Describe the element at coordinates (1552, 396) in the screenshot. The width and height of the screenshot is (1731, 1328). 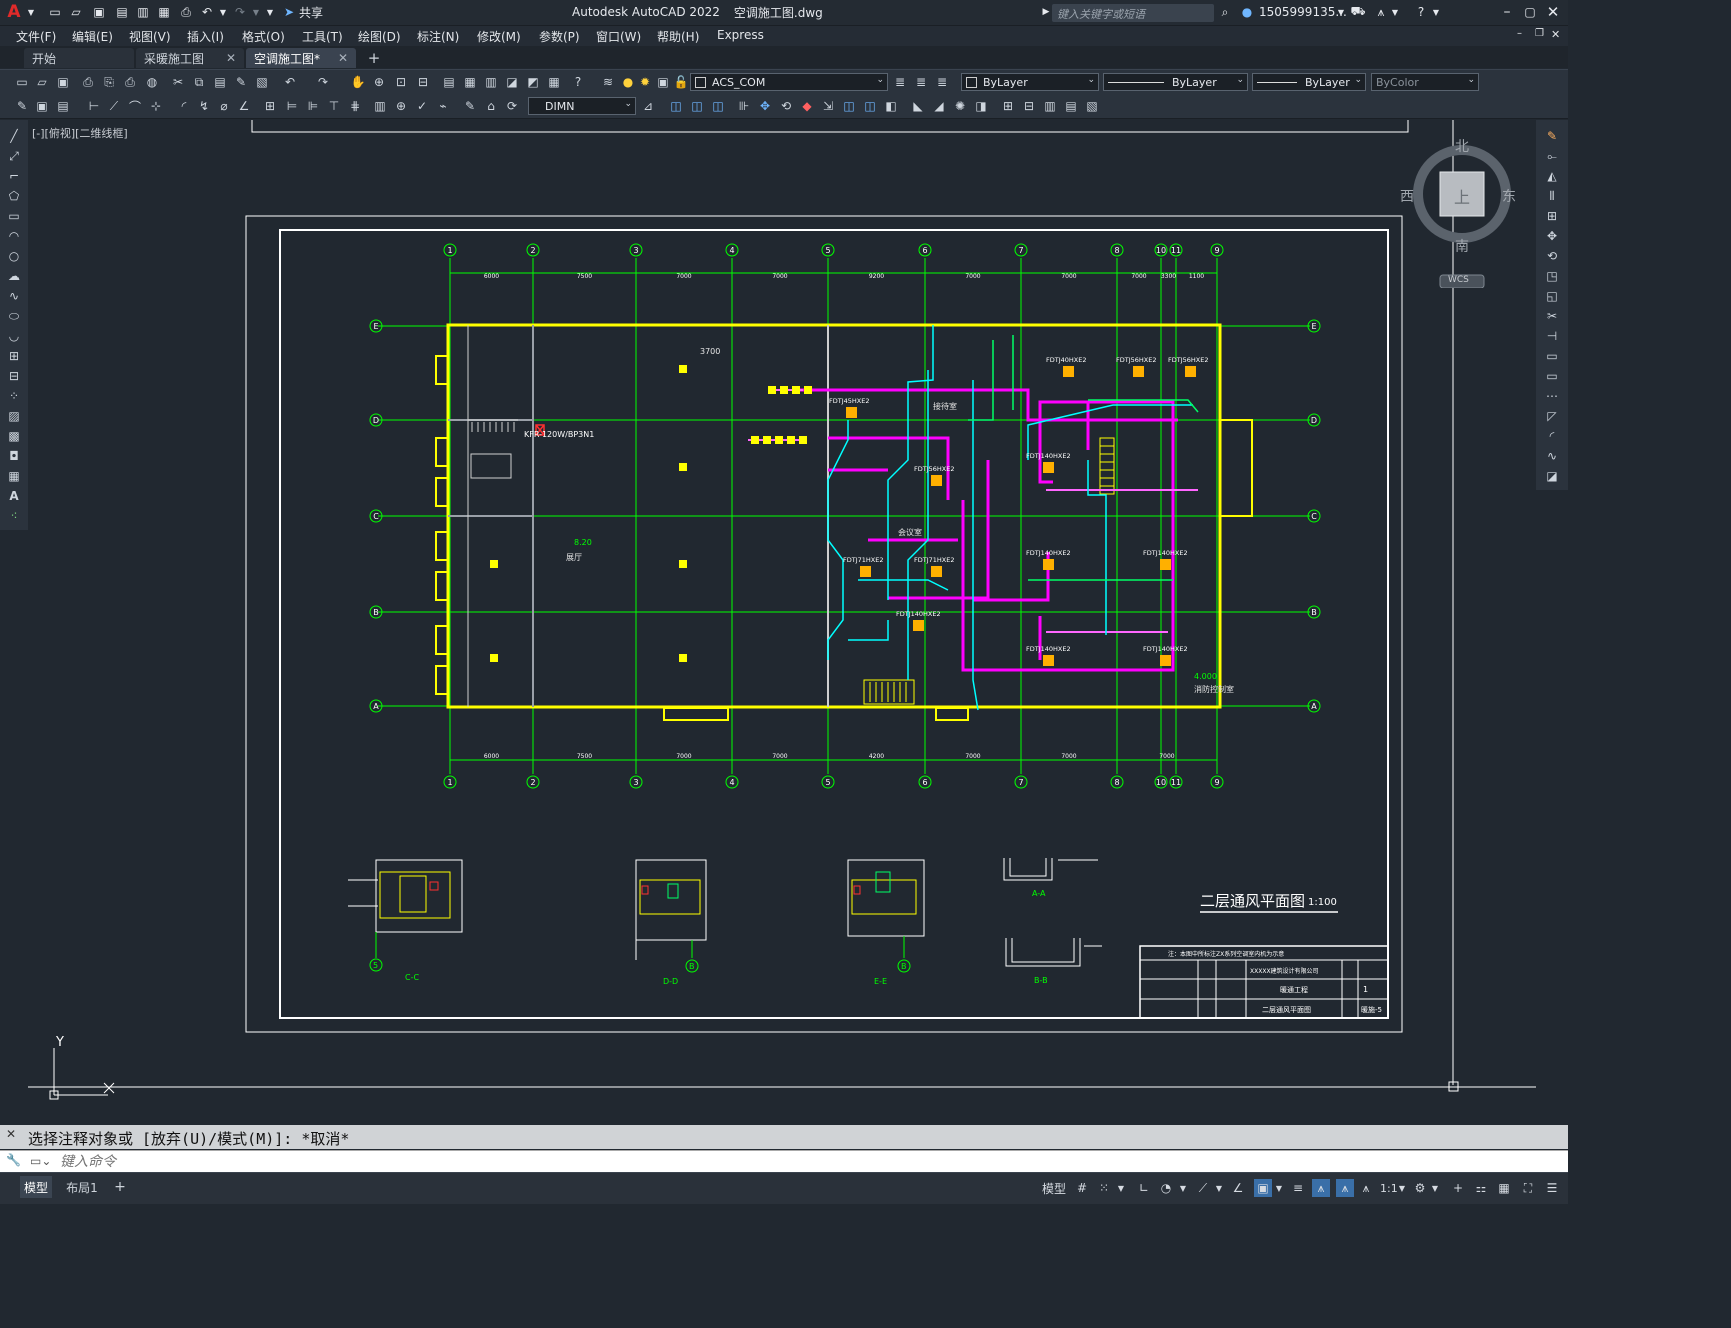
I see `join-icon: ⋯` at that location.